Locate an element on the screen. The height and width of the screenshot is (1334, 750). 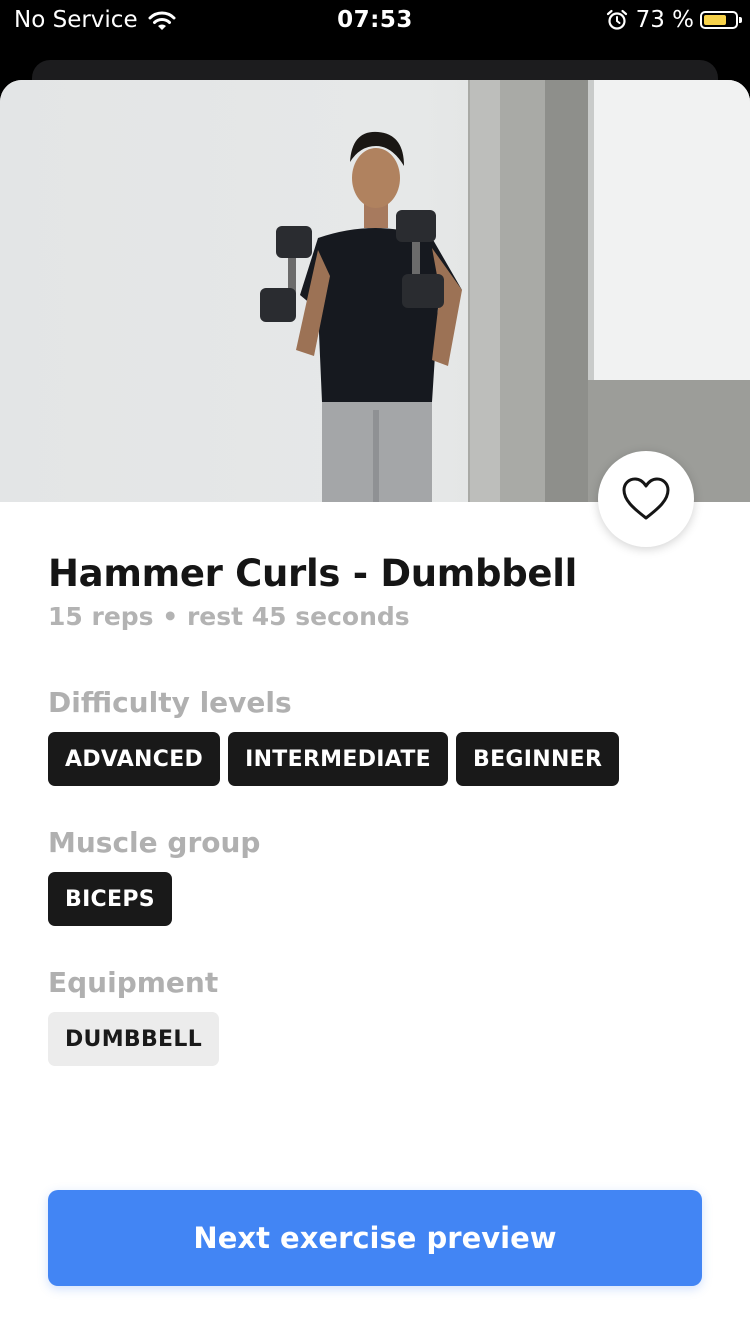
chip-intermediate: INTERMEDIATE is located at coordinates (338, 759).